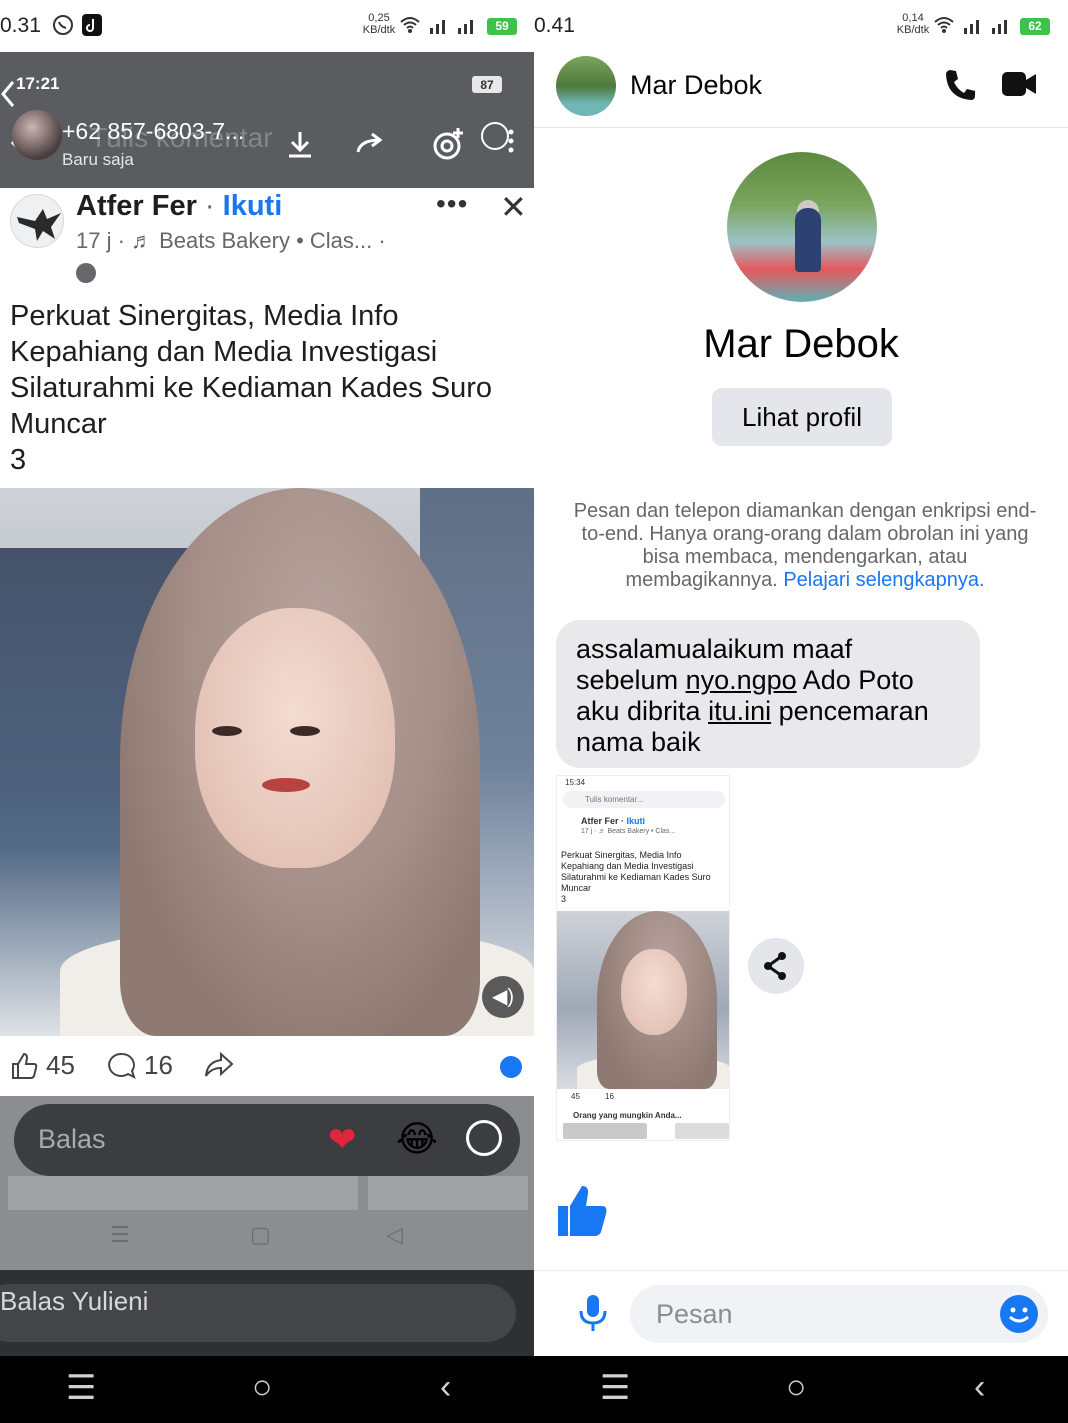  Describe the element at coordinates (63, 25) in the screenshot. I see `whatsapp-icon` at that location.